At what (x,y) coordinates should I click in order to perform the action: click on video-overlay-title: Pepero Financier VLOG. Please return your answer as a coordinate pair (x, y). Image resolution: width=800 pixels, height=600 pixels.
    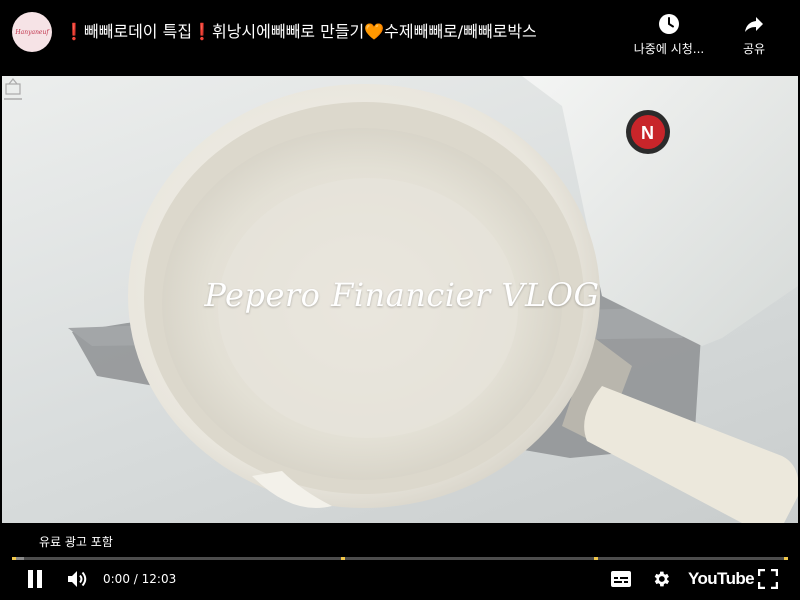
    Looking at the image, I should click on (402, 295).